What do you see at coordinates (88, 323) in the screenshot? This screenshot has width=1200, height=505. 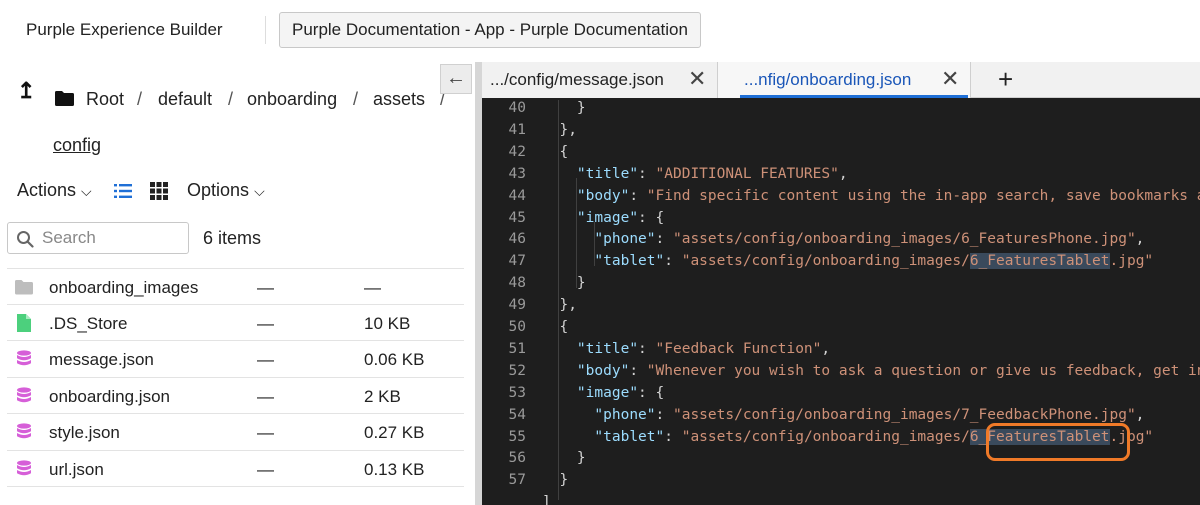 I see `file-name: .DS_Store` at bounding box center [88, 323].